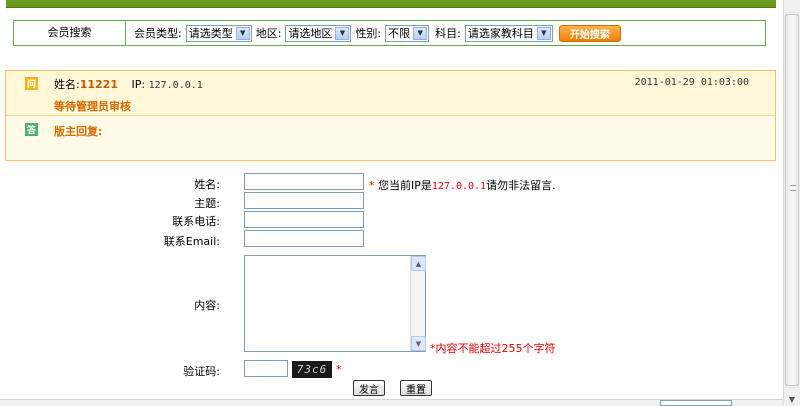 Image resolution: width=800 pixels, height=406 pixels. What do you see at coordinates (391, 4) in the screenshot?
I see `header-bar` at bounding box center [391, 4].